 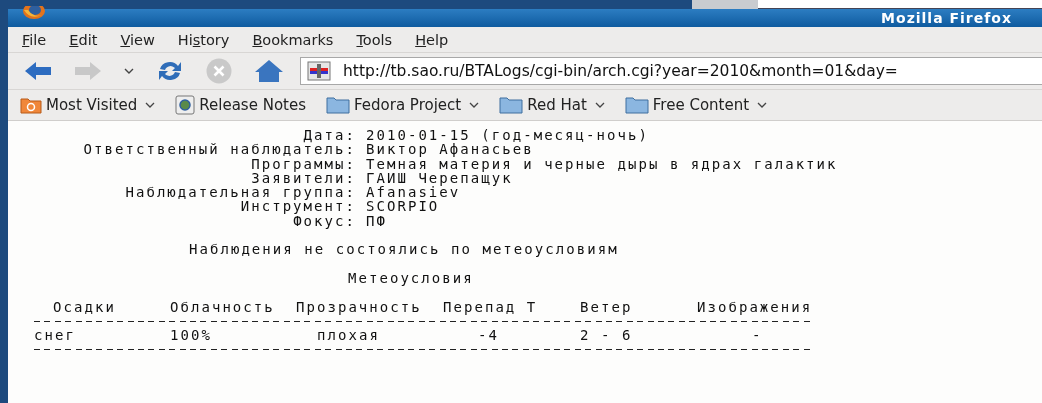 I want to click on notice-text: Наблюдения не состоялись по метеоусловиям, so click(x=404, y=249).